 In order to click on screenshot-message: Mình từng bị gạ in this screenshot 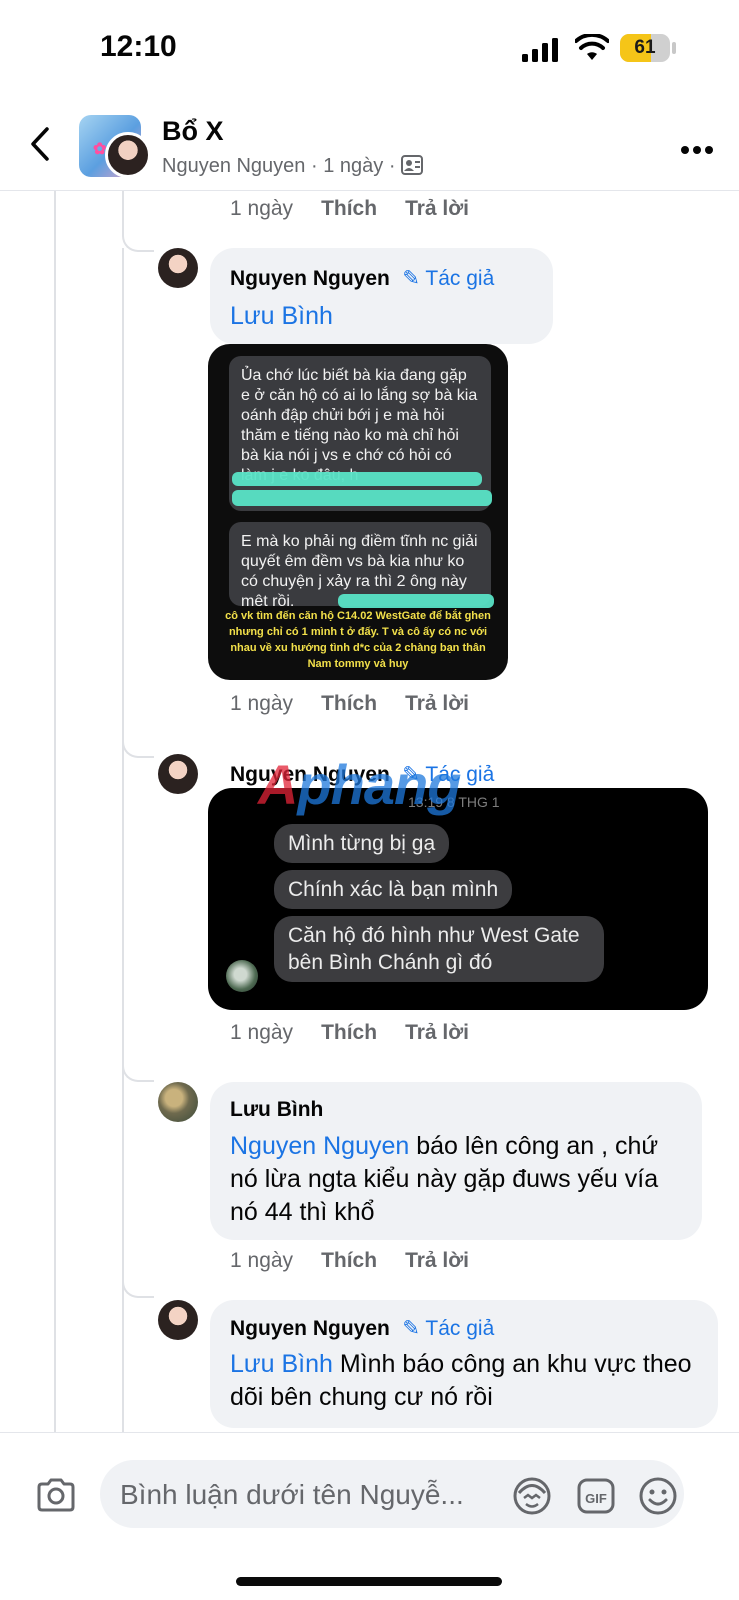, I will do `click(362, 843)`.